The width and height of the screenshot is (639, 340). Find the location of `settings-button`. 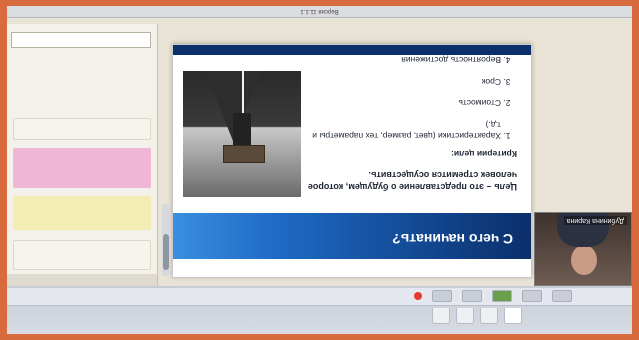

settings-button is located at coordinates (442, 296).